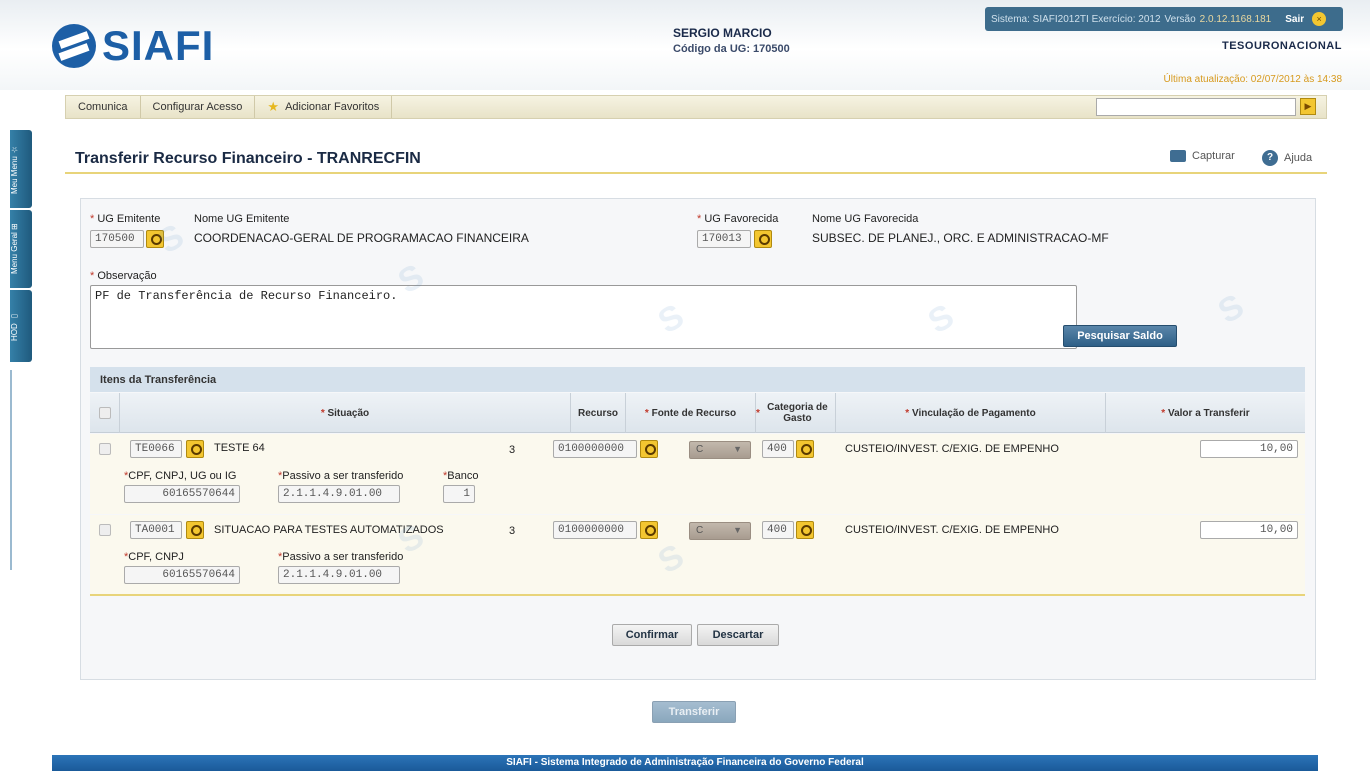  What do you see at coordinates (797, 413) in the screenshot?
I see `col-categoria-label: Categoria de Gasto` at bounding box center [797, 413].